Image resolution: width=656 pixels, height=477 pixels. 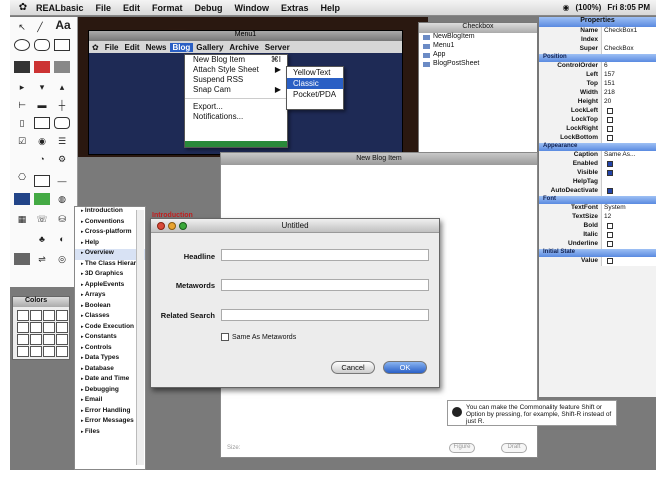 What do you see at coordinates (110, 412) in the screenshot?
I see `topic-item: Error Handling` at bounding box center [110, 412].